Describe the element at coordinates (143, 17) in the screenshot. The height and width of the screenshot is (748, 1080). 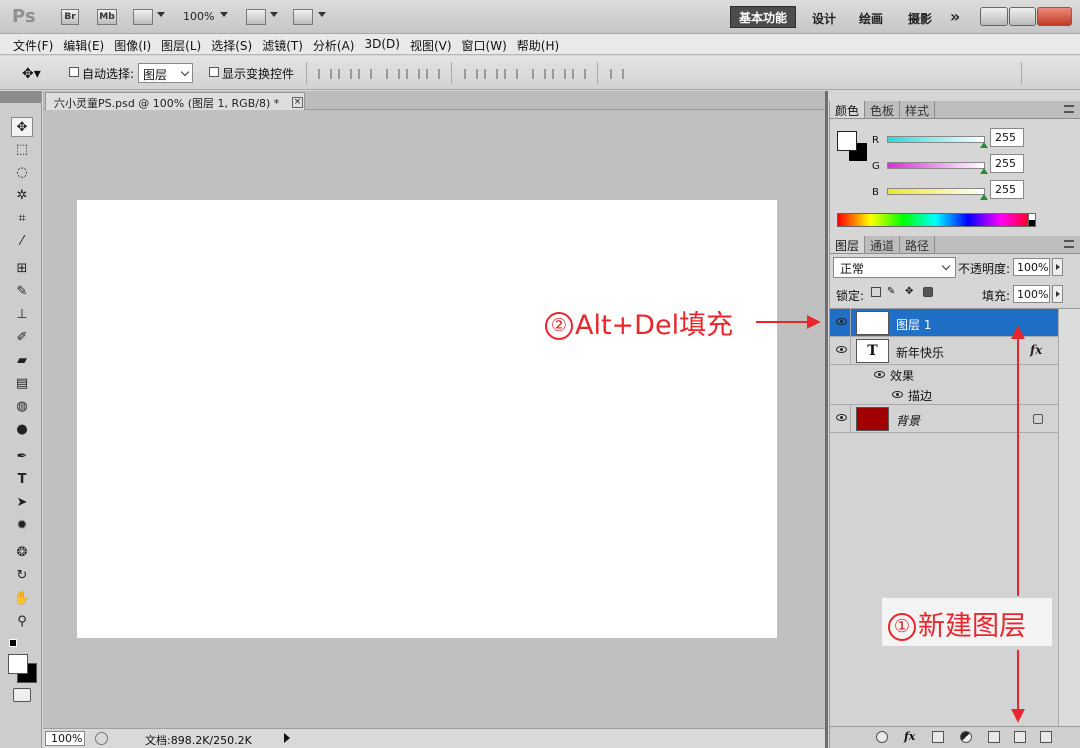
I see `view-extras-icon` at that location.